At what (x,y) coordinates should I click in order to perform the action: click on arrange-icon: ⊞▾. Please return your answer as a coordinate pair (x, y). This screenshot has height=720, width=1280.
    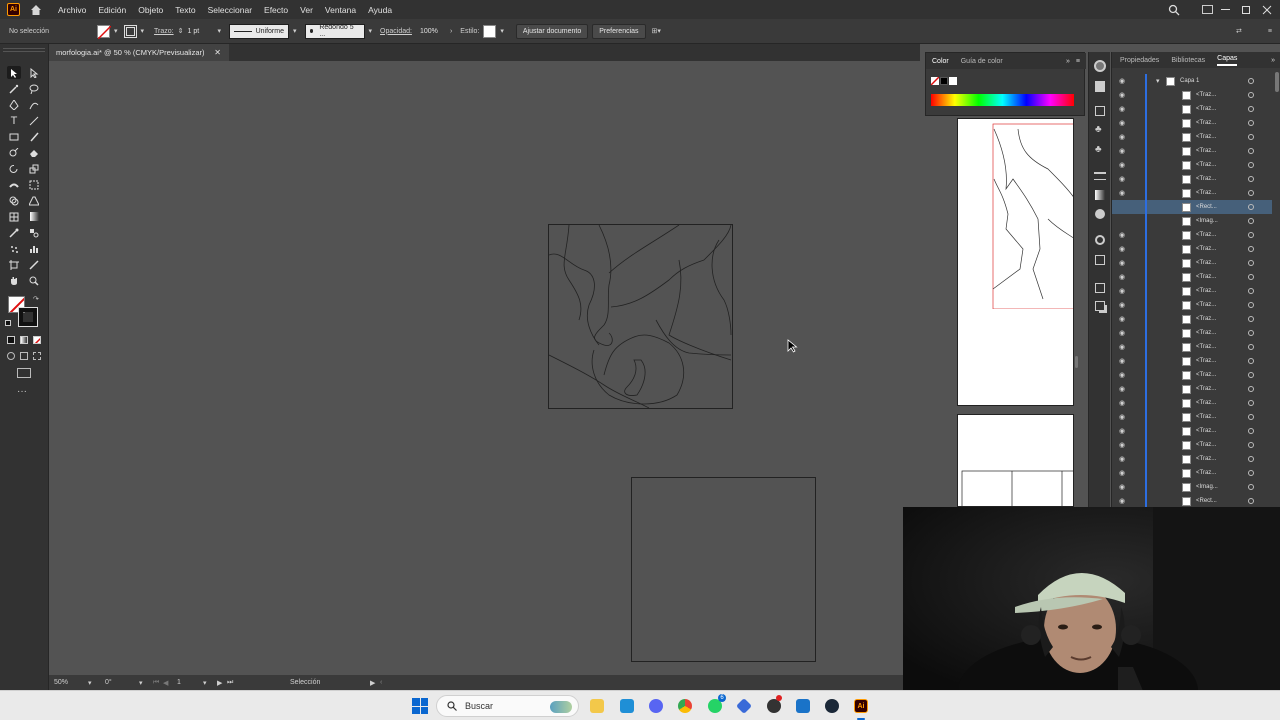
    Looking at the image, I should click on (656, 31).